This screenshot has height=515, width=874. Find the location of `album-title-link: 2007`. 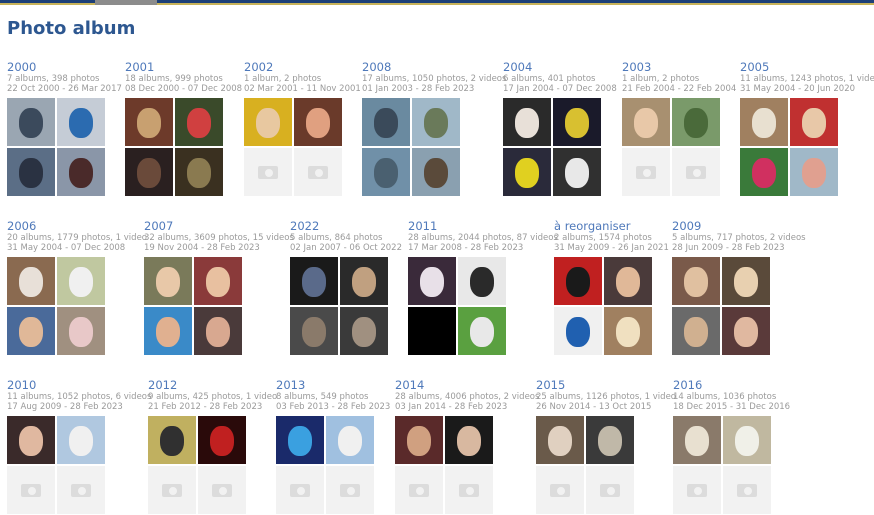

album-title-link: 2007 is located at coordinates (206, 226).